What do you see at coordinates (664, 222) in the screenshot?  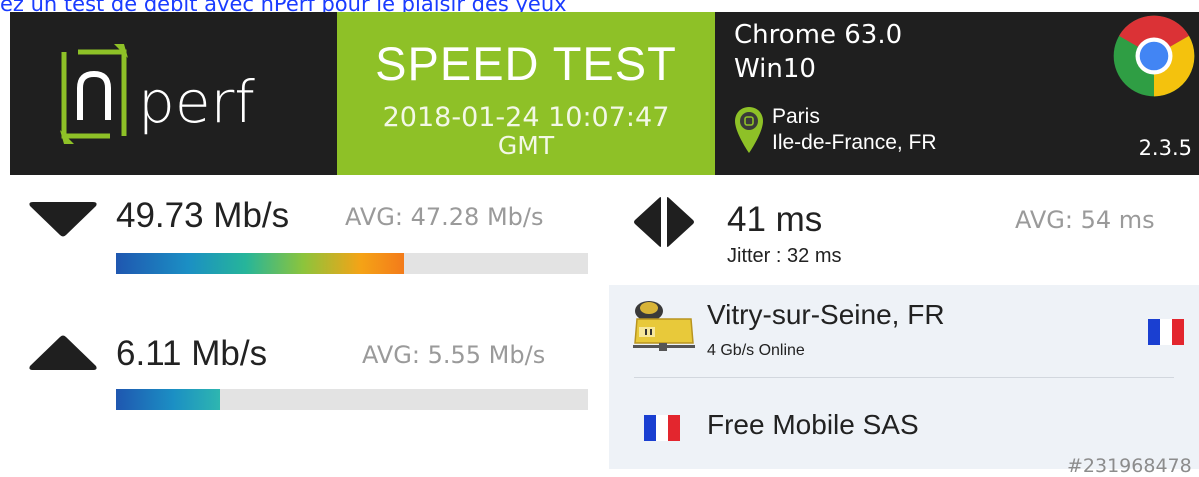 I see `latency-arrows-icon` at bounding box center [664, 222].